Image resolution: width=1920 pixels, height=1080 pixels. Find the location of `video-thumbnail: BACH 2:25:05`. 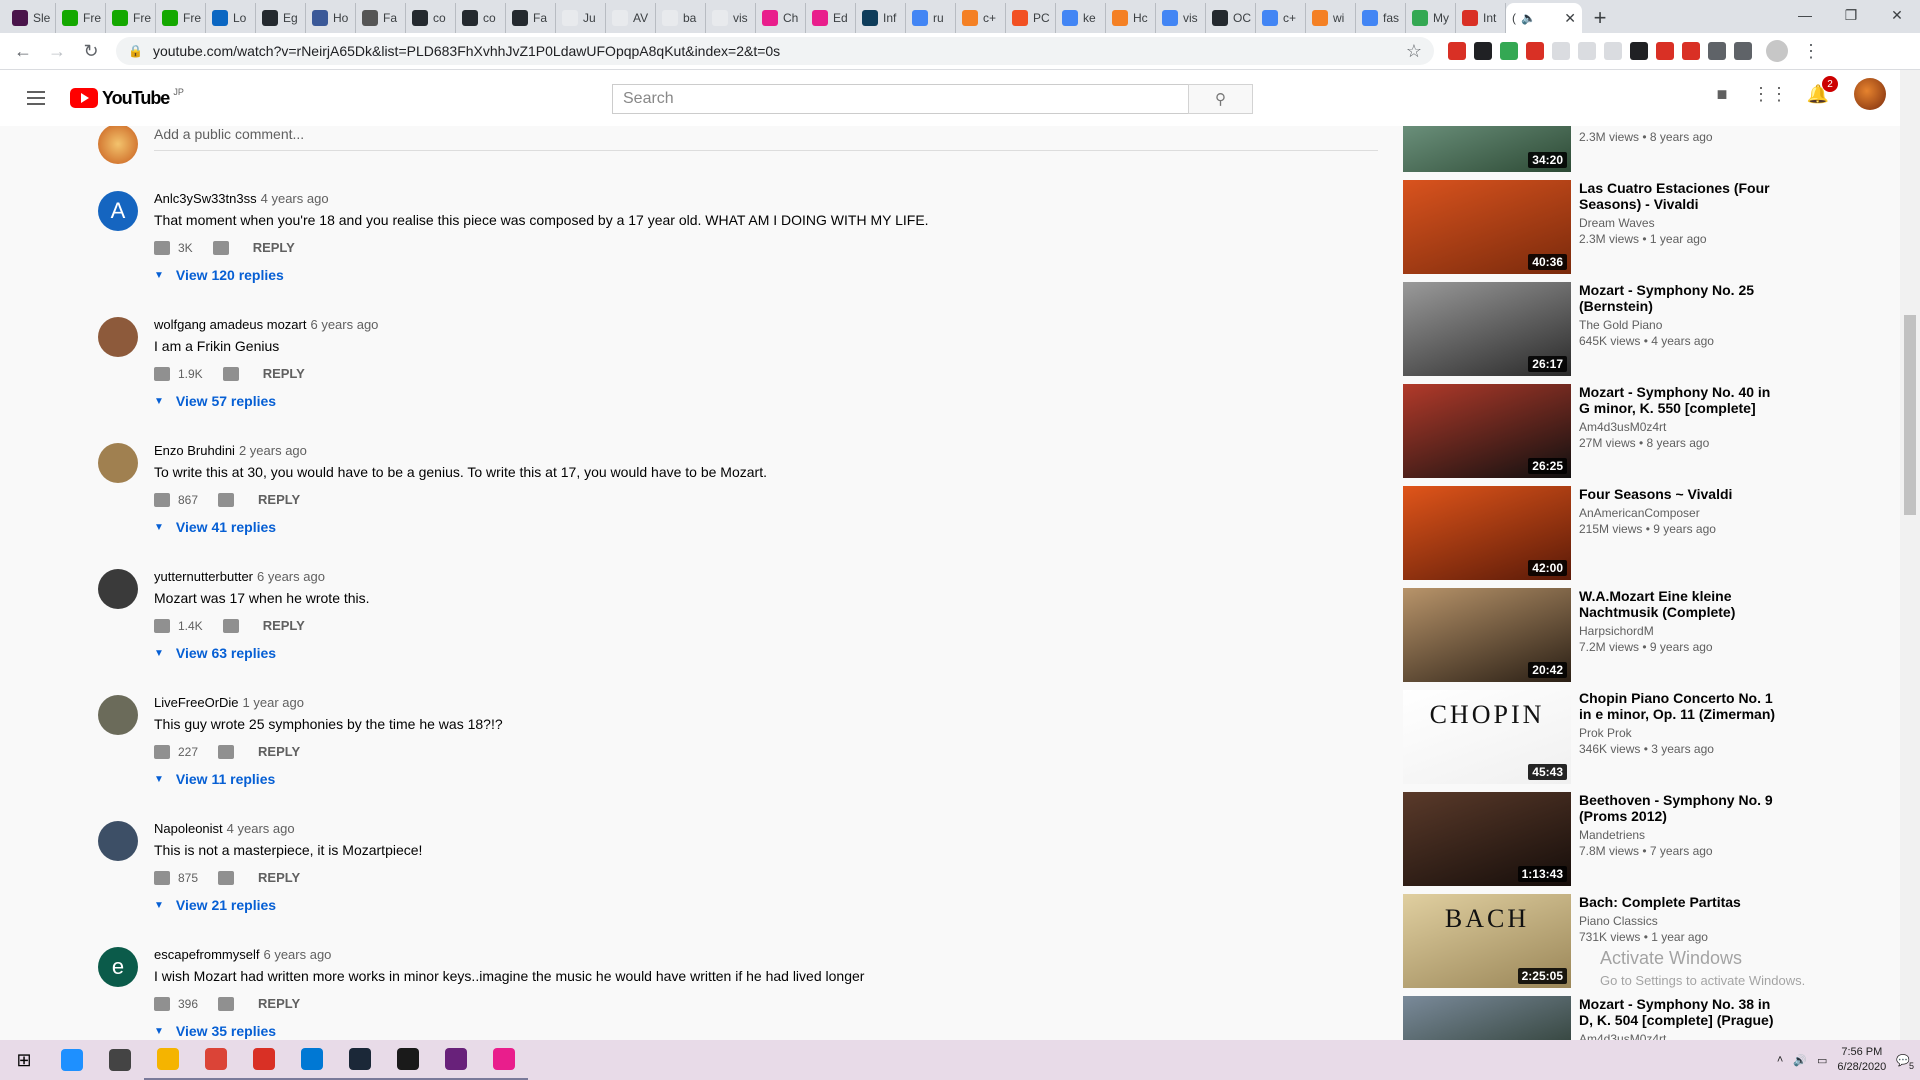

video-thumbnail: BACH 2:25:05 is located at coordinates (1487, 941).